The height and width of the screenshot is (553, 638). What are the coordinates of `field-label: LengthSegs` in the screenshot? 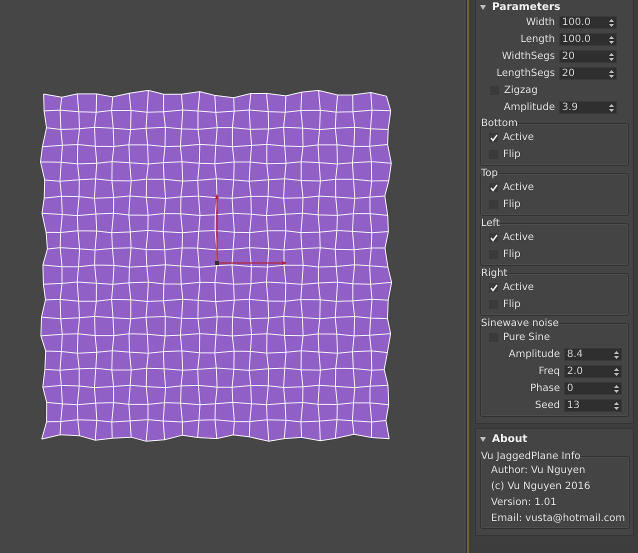 It's located at (525, 73).